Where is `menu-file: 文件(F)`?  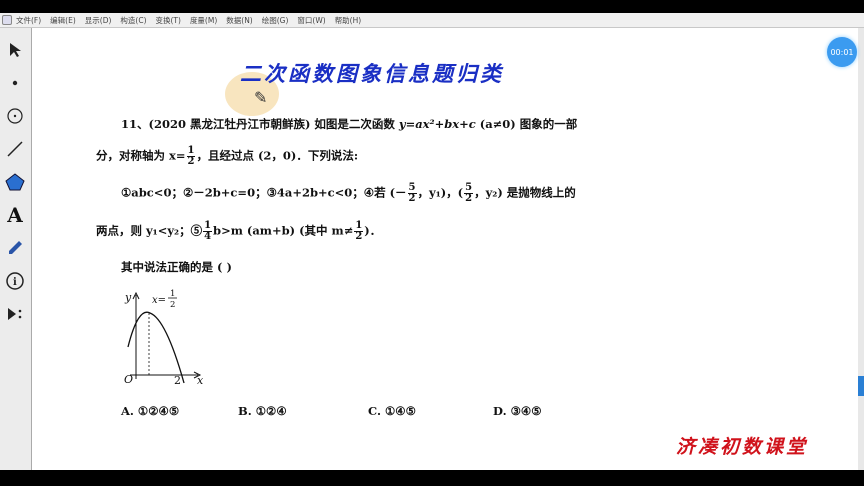
menu-file: 文件(F) is located at coordinates (28, 20).